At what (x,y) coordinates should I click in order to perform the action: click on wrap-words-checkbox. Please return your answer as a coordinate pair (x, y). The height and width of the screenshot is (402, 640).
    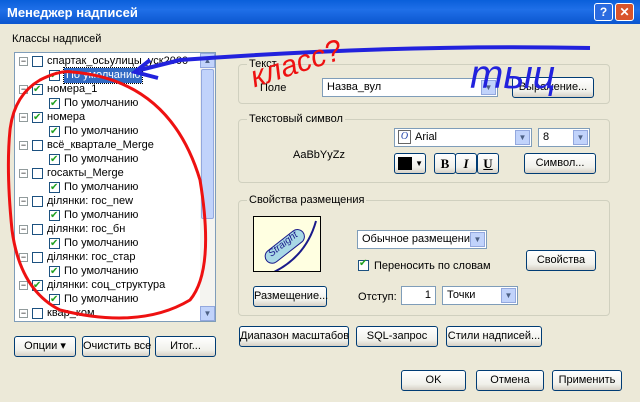
    Looking at the image, I should click on (363, 264).